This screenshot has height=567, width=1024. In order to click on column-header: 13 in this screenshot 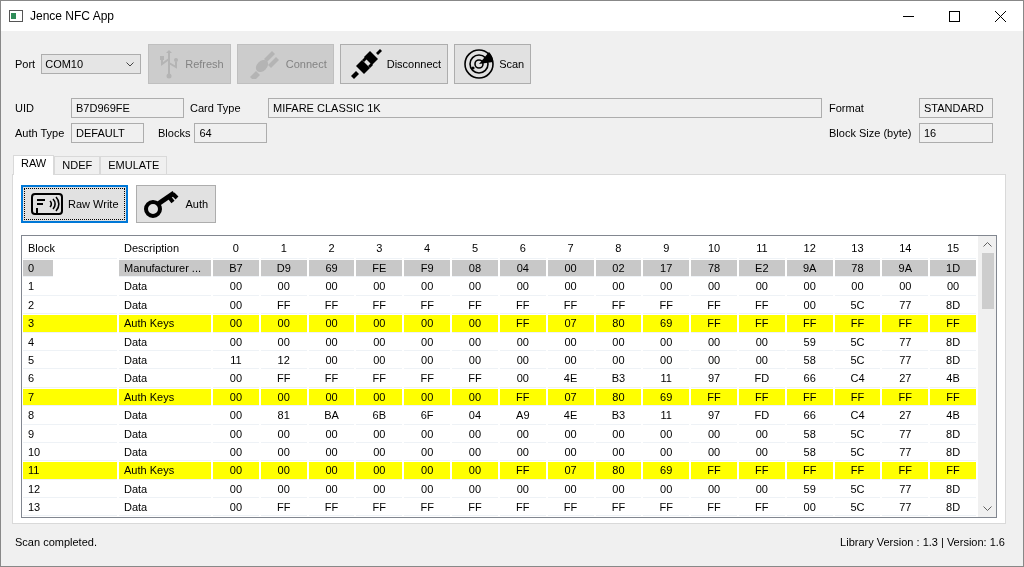, I will do `click(857, 248)`.